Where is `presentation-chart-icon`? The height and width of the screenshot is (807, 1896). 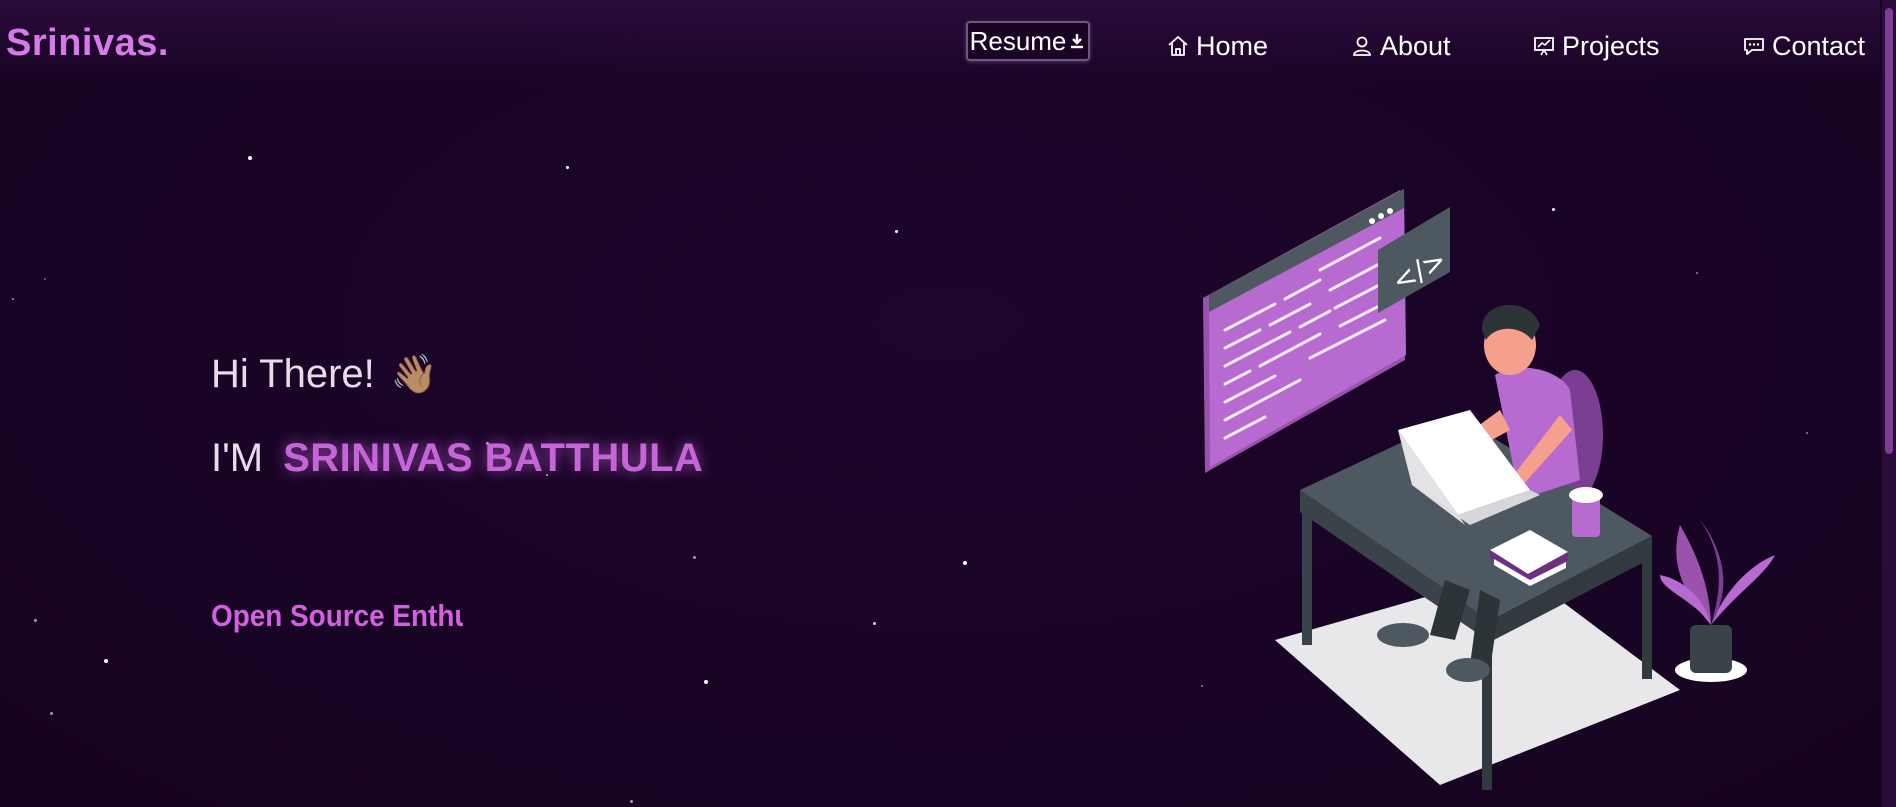
presentation-chart-icon is located at coordinates (1544, 46).